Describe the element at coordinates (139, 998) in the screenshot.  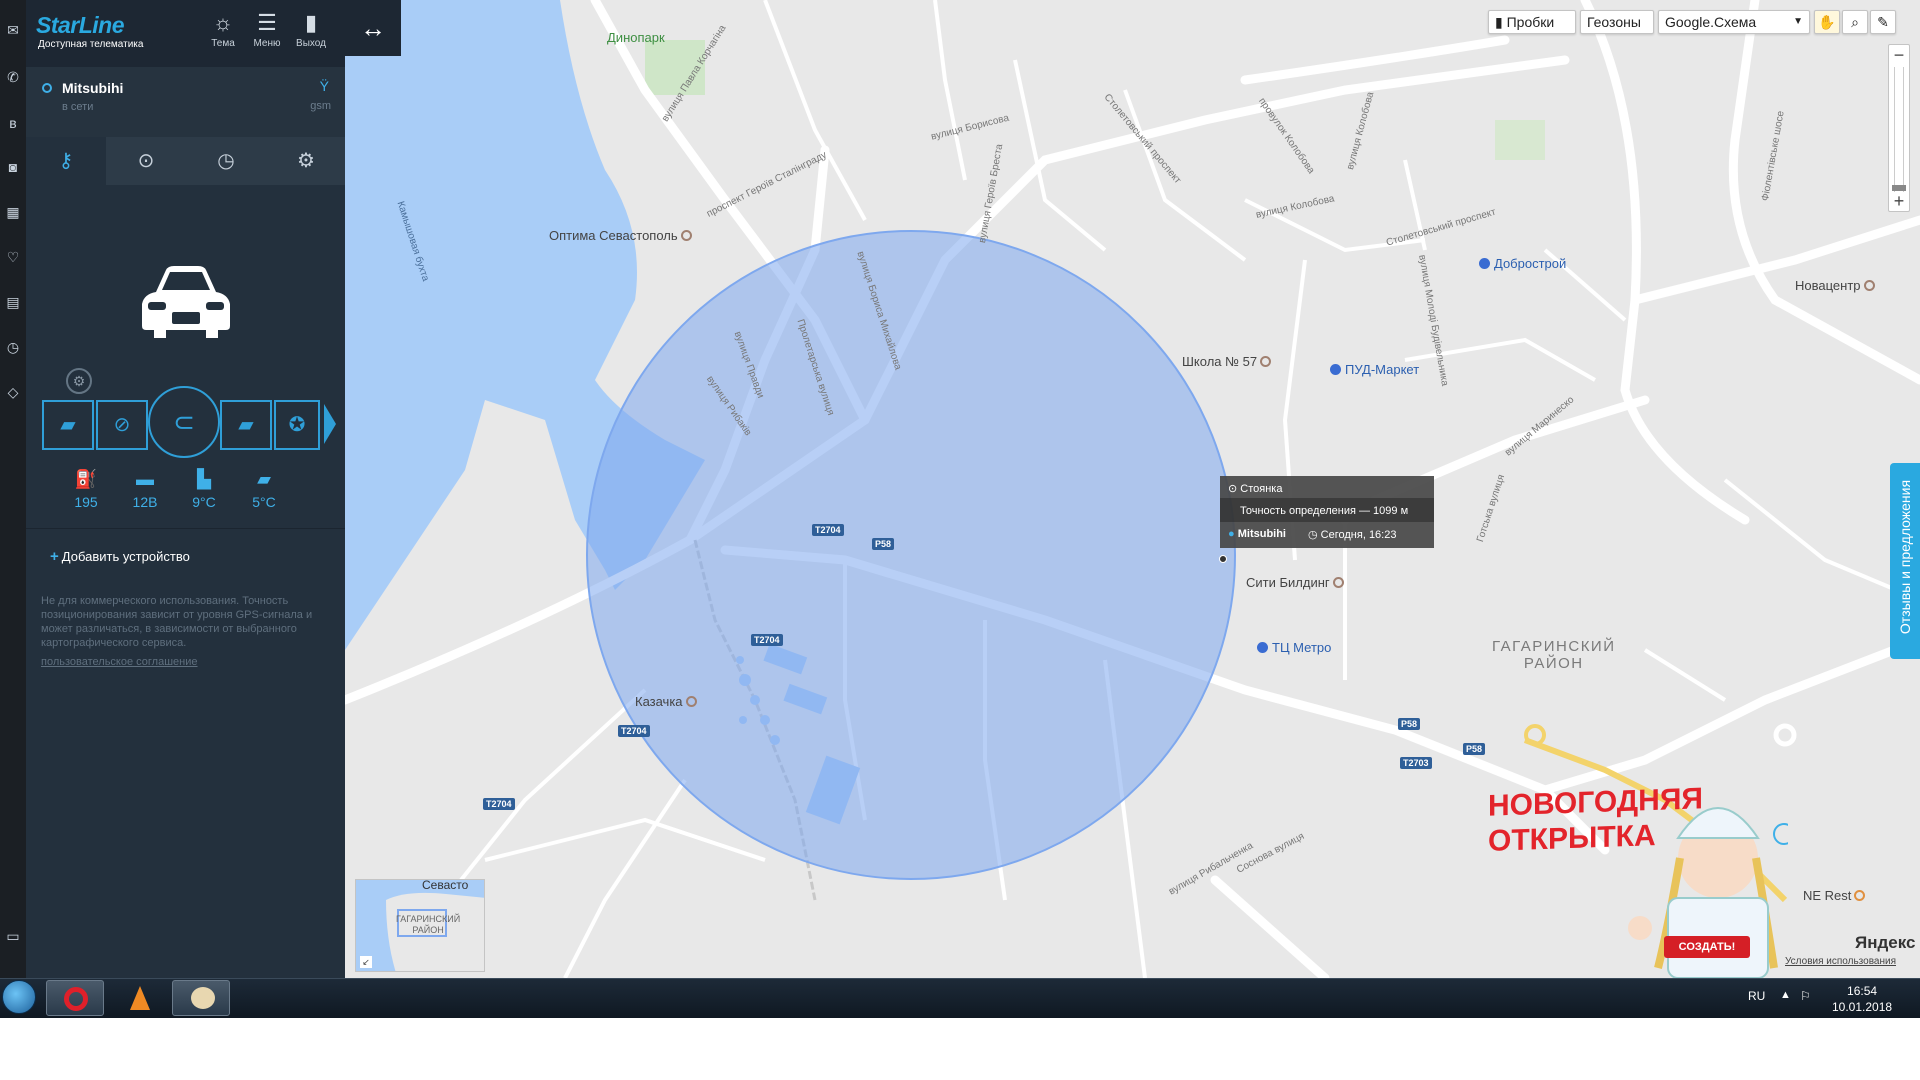
I see `taskbar-app-vlc` at that location.